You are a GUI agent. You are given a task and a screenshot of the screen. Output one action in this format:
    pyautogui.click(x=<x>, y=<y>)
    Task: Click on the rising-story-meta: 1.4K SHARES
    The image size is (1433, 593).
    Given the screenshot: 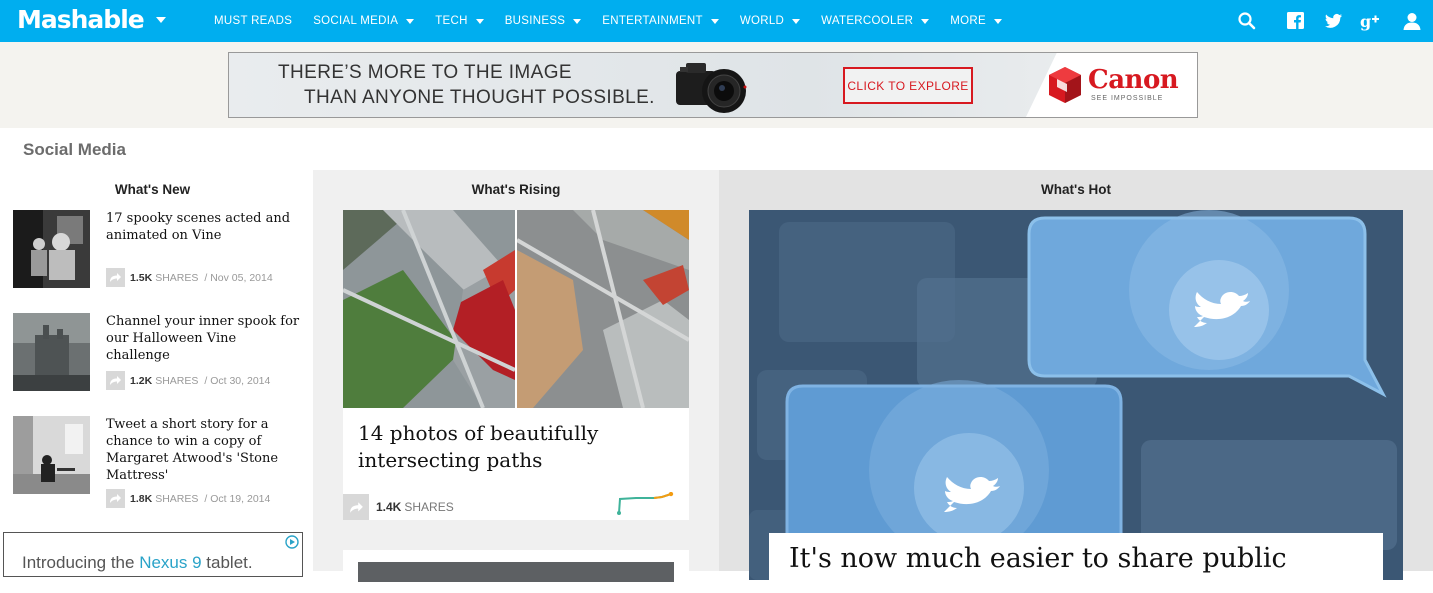 What is the action you would take?
    pyautogui.click(x=398, y=507)
    